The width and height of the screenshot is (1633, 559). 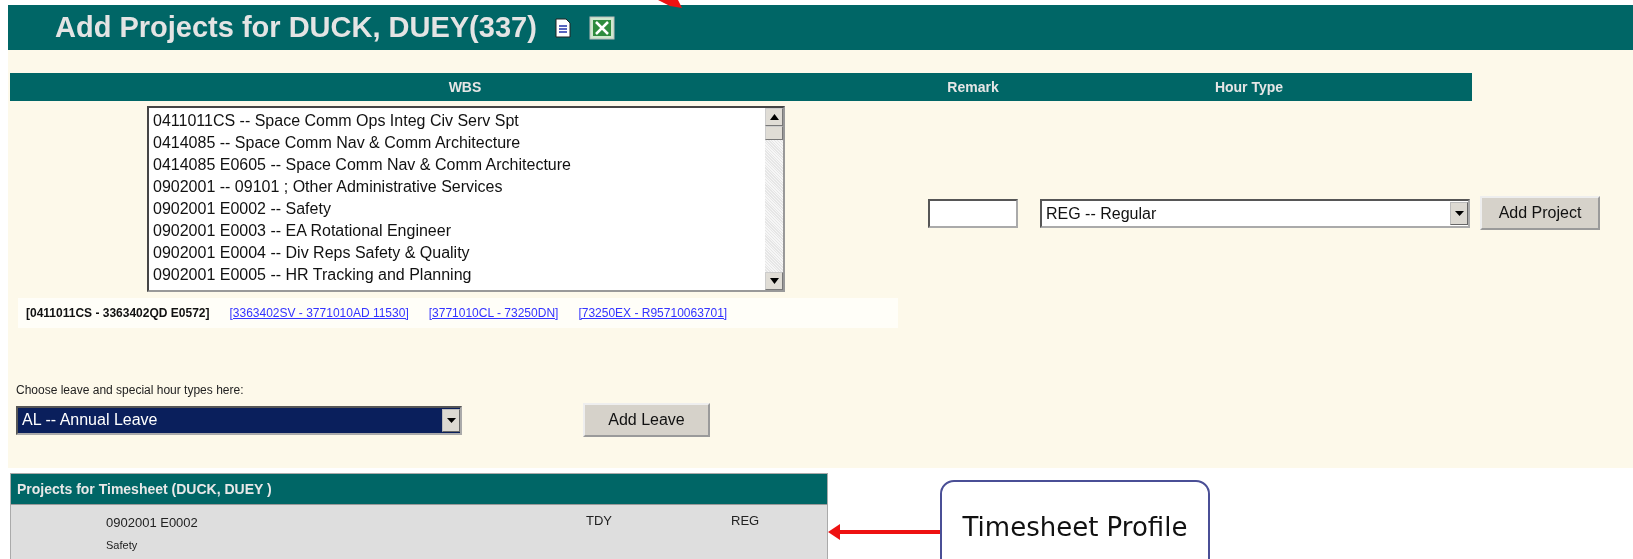 I want to click on column-header: WBS, so click(x=465, y=87).